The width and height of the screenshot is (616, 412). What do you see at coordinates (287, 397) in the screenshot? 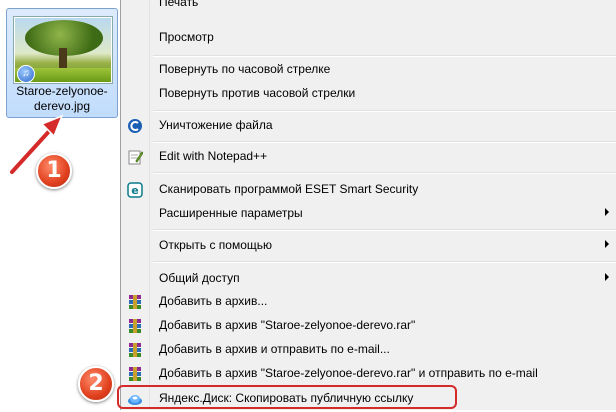
I see `highlight-box` at bounding box center [287, 397].